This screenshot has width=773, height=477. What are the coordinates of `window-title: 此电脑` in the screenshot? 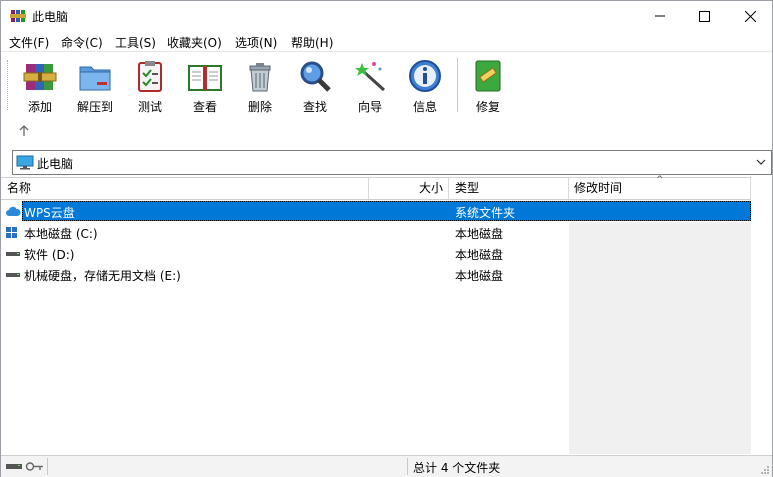 It's located at (50, 17).